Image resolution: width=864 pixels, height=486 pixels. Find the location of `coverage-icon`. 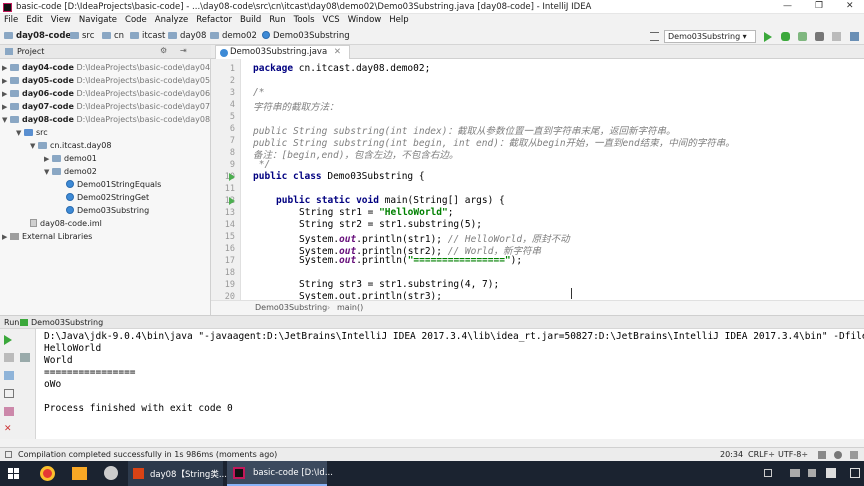

coverage-icon is located at coordinates (802, 36).